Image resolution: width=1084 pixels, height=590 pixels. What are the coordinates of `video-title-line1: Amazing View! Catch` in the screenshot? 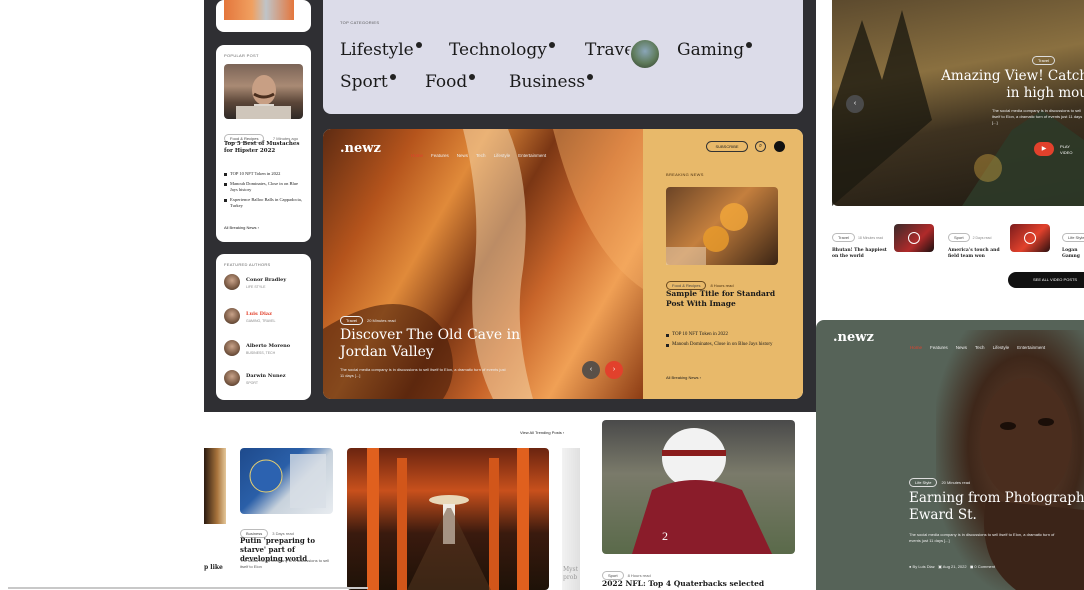 It's located at (1012, 76).